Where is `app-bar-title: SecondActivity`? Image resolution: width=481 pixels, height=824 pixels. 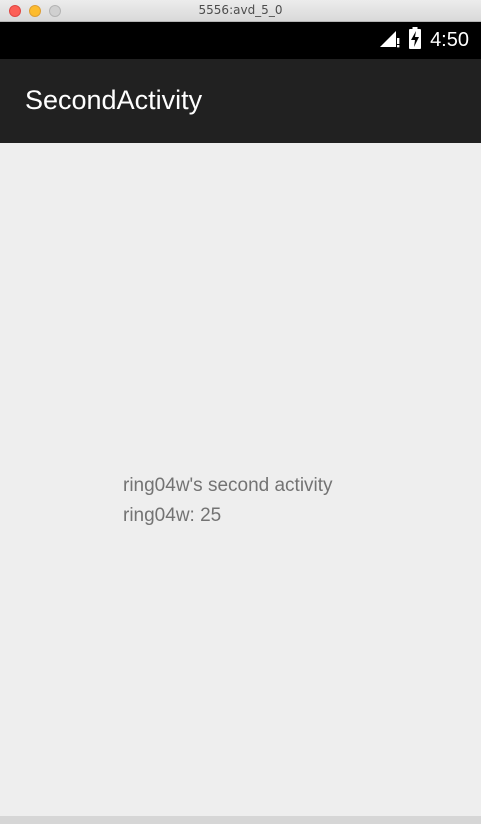 app-bar-title: SecondActivity is located at coordinates (114, 100).